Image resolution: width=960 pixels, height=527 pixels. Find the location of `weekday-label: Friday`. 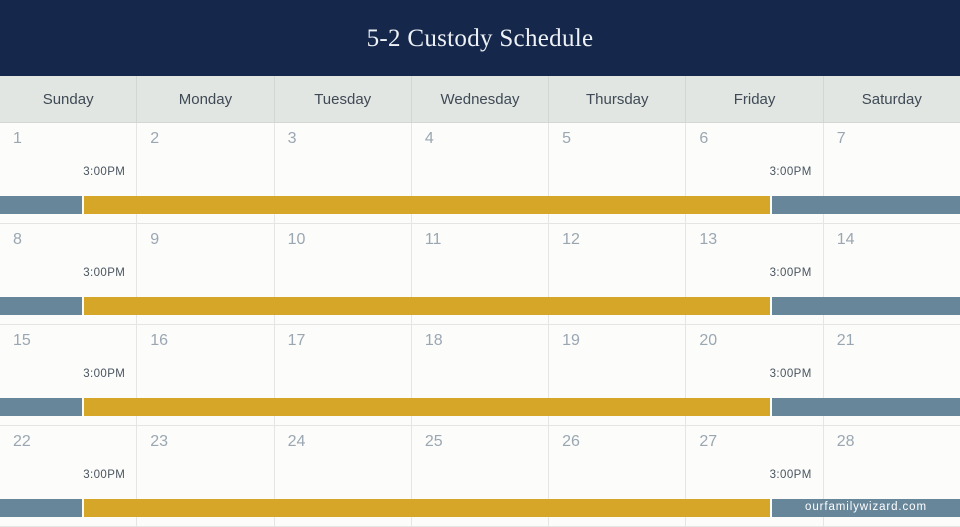

weekday-label: Friday is located at coordinates (754, 99).